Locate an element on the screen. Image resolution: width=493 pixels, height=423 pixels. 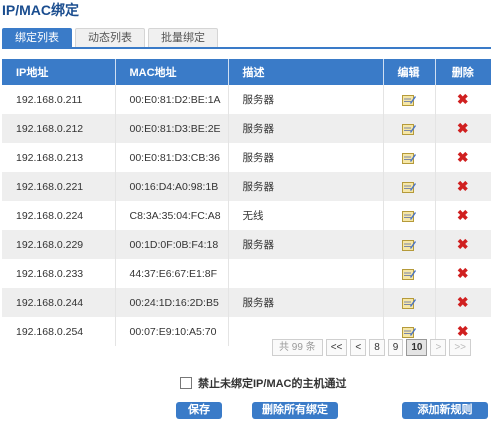
mac-cell: 00:E0:81:D2:BE:1A is located at coordinates (172, 99).